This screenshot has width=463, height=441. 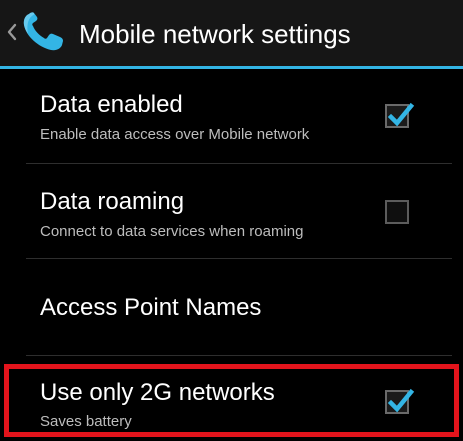 What do you see at coordinates (86, 421) in the screenshot?
I see `preference-summary: Saves battery` at bounding box center [86, 421].